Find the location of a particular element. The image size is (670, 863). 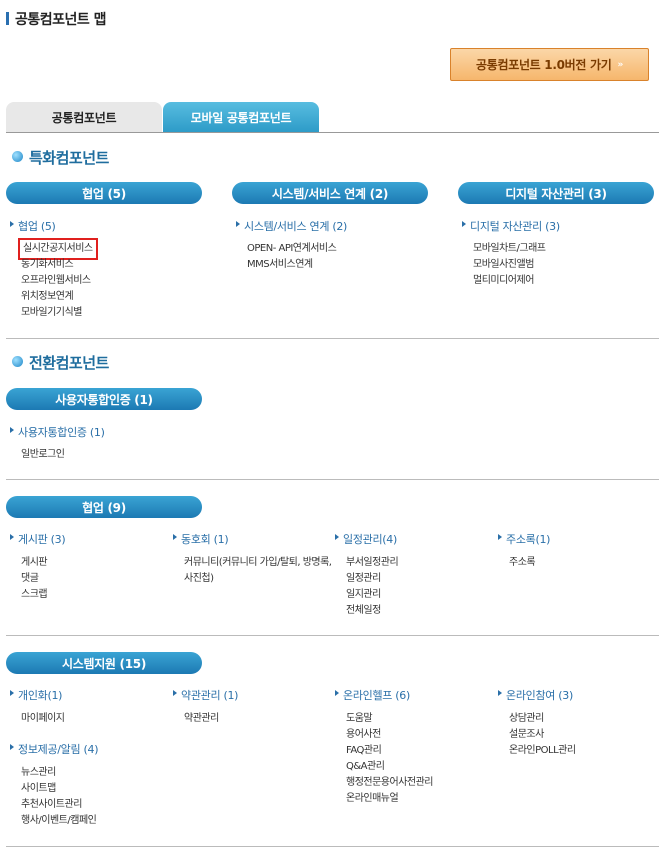

category-link-system-link: 시스템/서비스 연계 (2) is located at coordinates (291, 226).